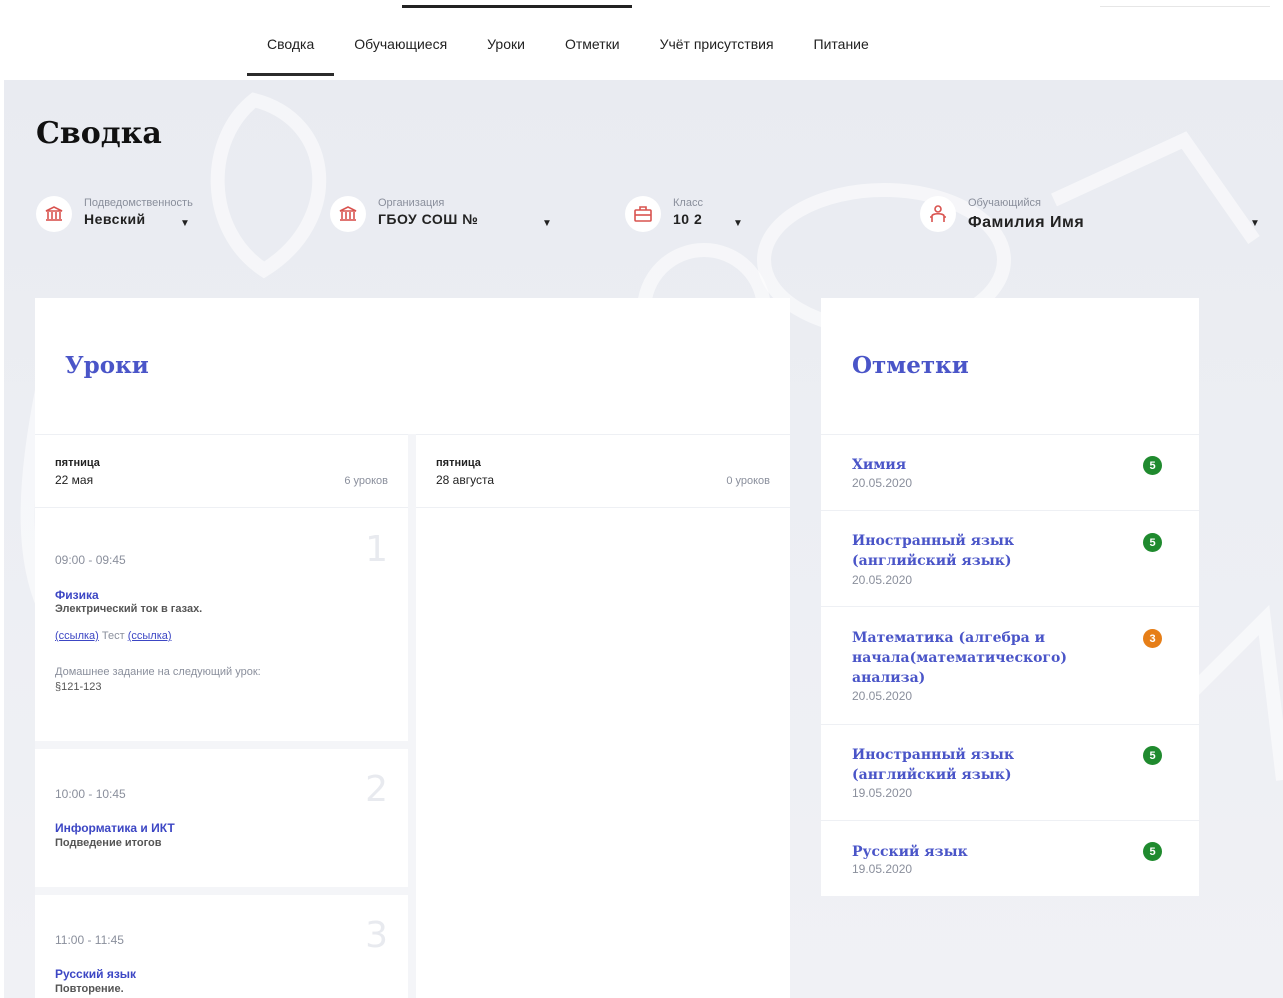  Describe the element at coordinates (400, 51) in the screenshot. I see `tab-students: Обучающиеся` at that location.